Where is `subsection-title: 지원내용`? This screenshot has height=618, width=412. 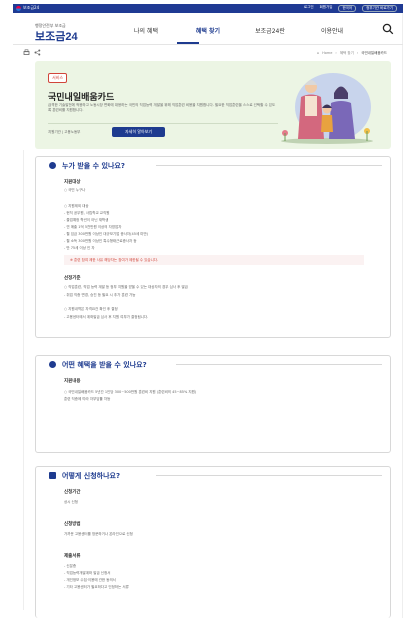
subsection-title: 지원내용 is located at coordinates (72, 381).